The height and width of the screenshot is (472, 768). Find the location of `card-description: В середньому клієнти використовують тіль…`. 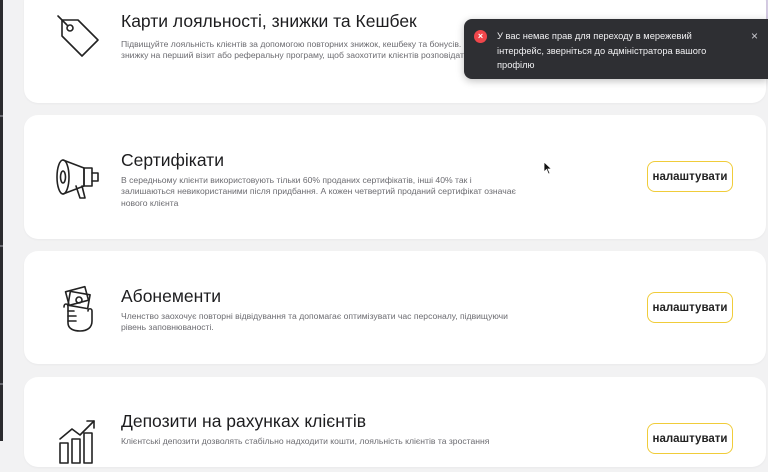

card-description: В середньому клієнти використовують тіль… is located at coordinates (318, 191).